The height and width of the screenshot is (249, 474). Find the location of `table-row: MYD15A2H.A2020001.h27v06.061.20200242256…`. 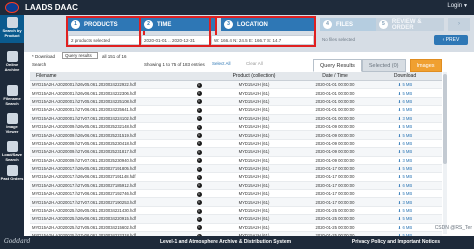

table-row: MYD15A2H.A2020001.h27v06.061.20200242256… is located at coordinates (236, 110).